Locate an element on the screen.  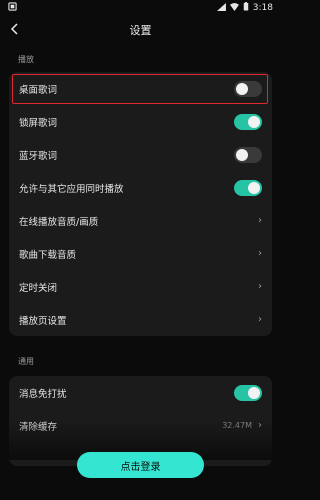
setting-row-player-page: 播放页设置 › is located at coordinates (140, 319).